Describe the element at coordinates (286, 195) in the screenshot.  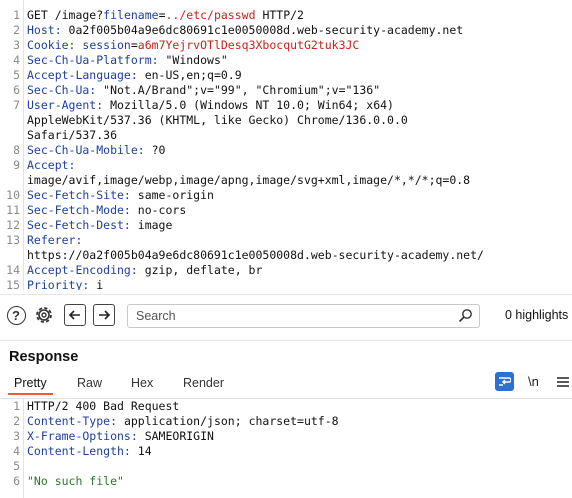
I see `code-line: 10 Sec-Fetch-Site: same-origin` at that location.